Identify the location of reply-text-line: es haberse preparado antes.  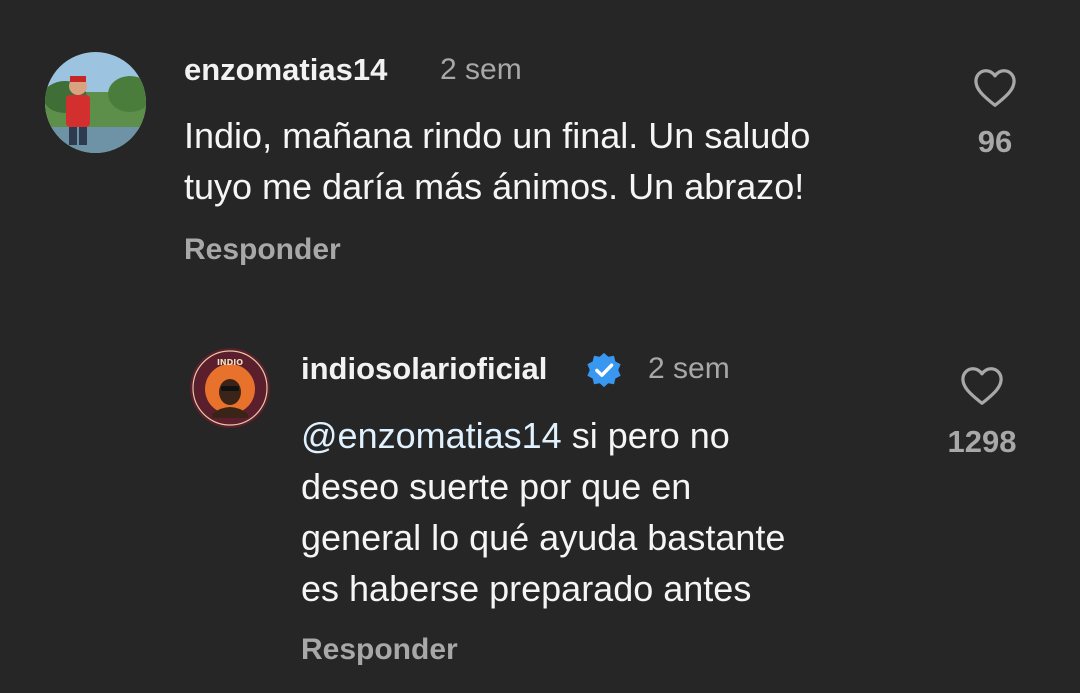
(526, 588).